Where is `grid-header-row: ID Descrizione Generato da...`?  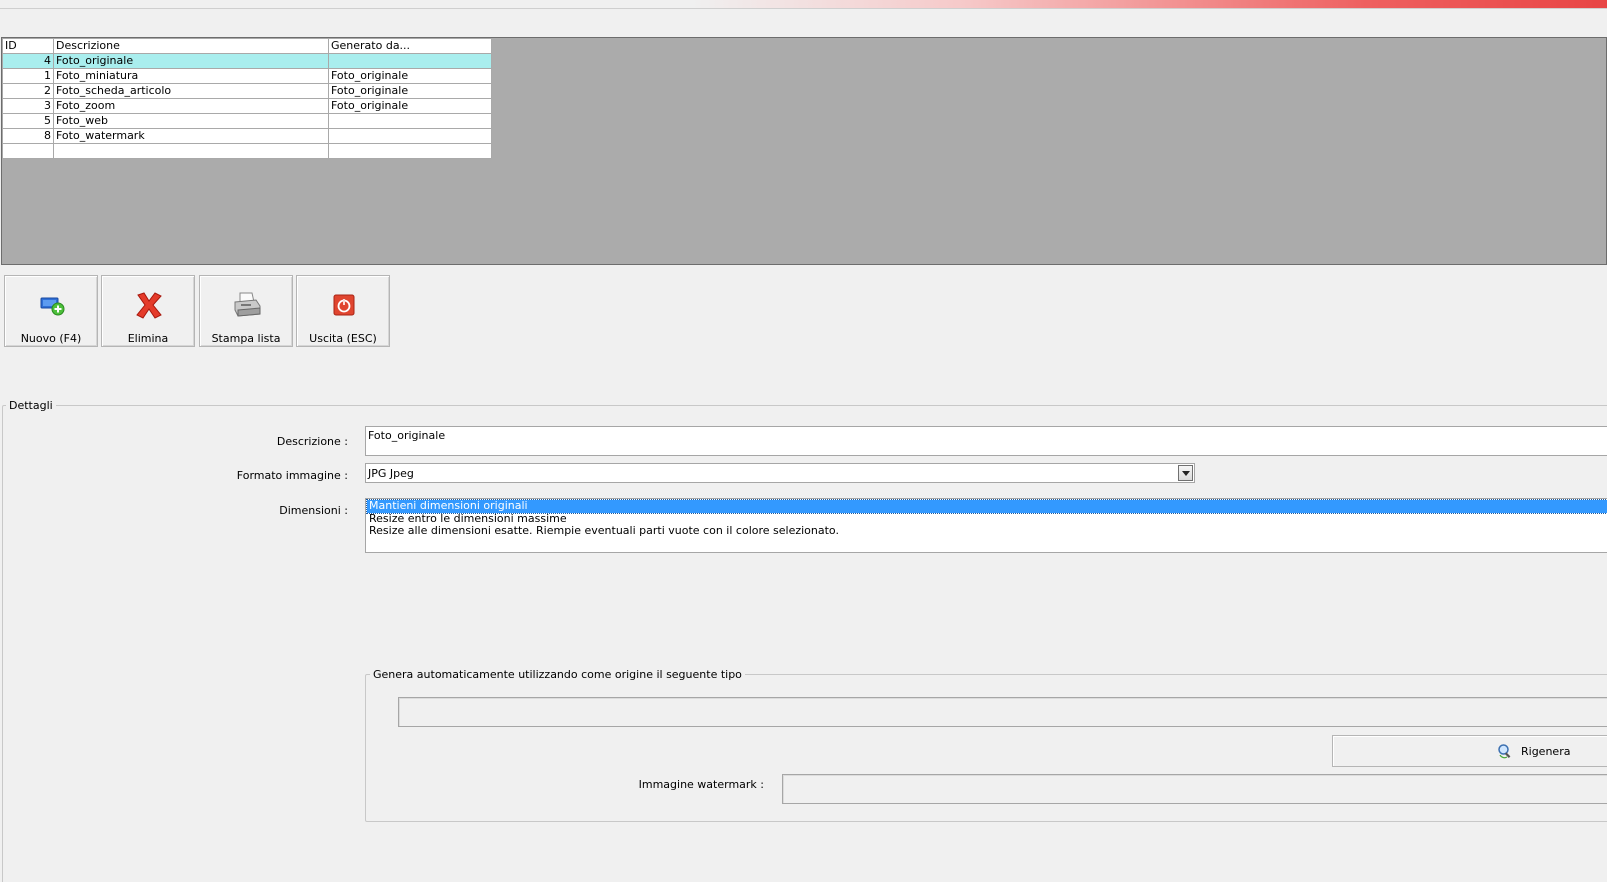 grid-header-row: ID Descrizione Generato da... is located at coordinates (247, 46).